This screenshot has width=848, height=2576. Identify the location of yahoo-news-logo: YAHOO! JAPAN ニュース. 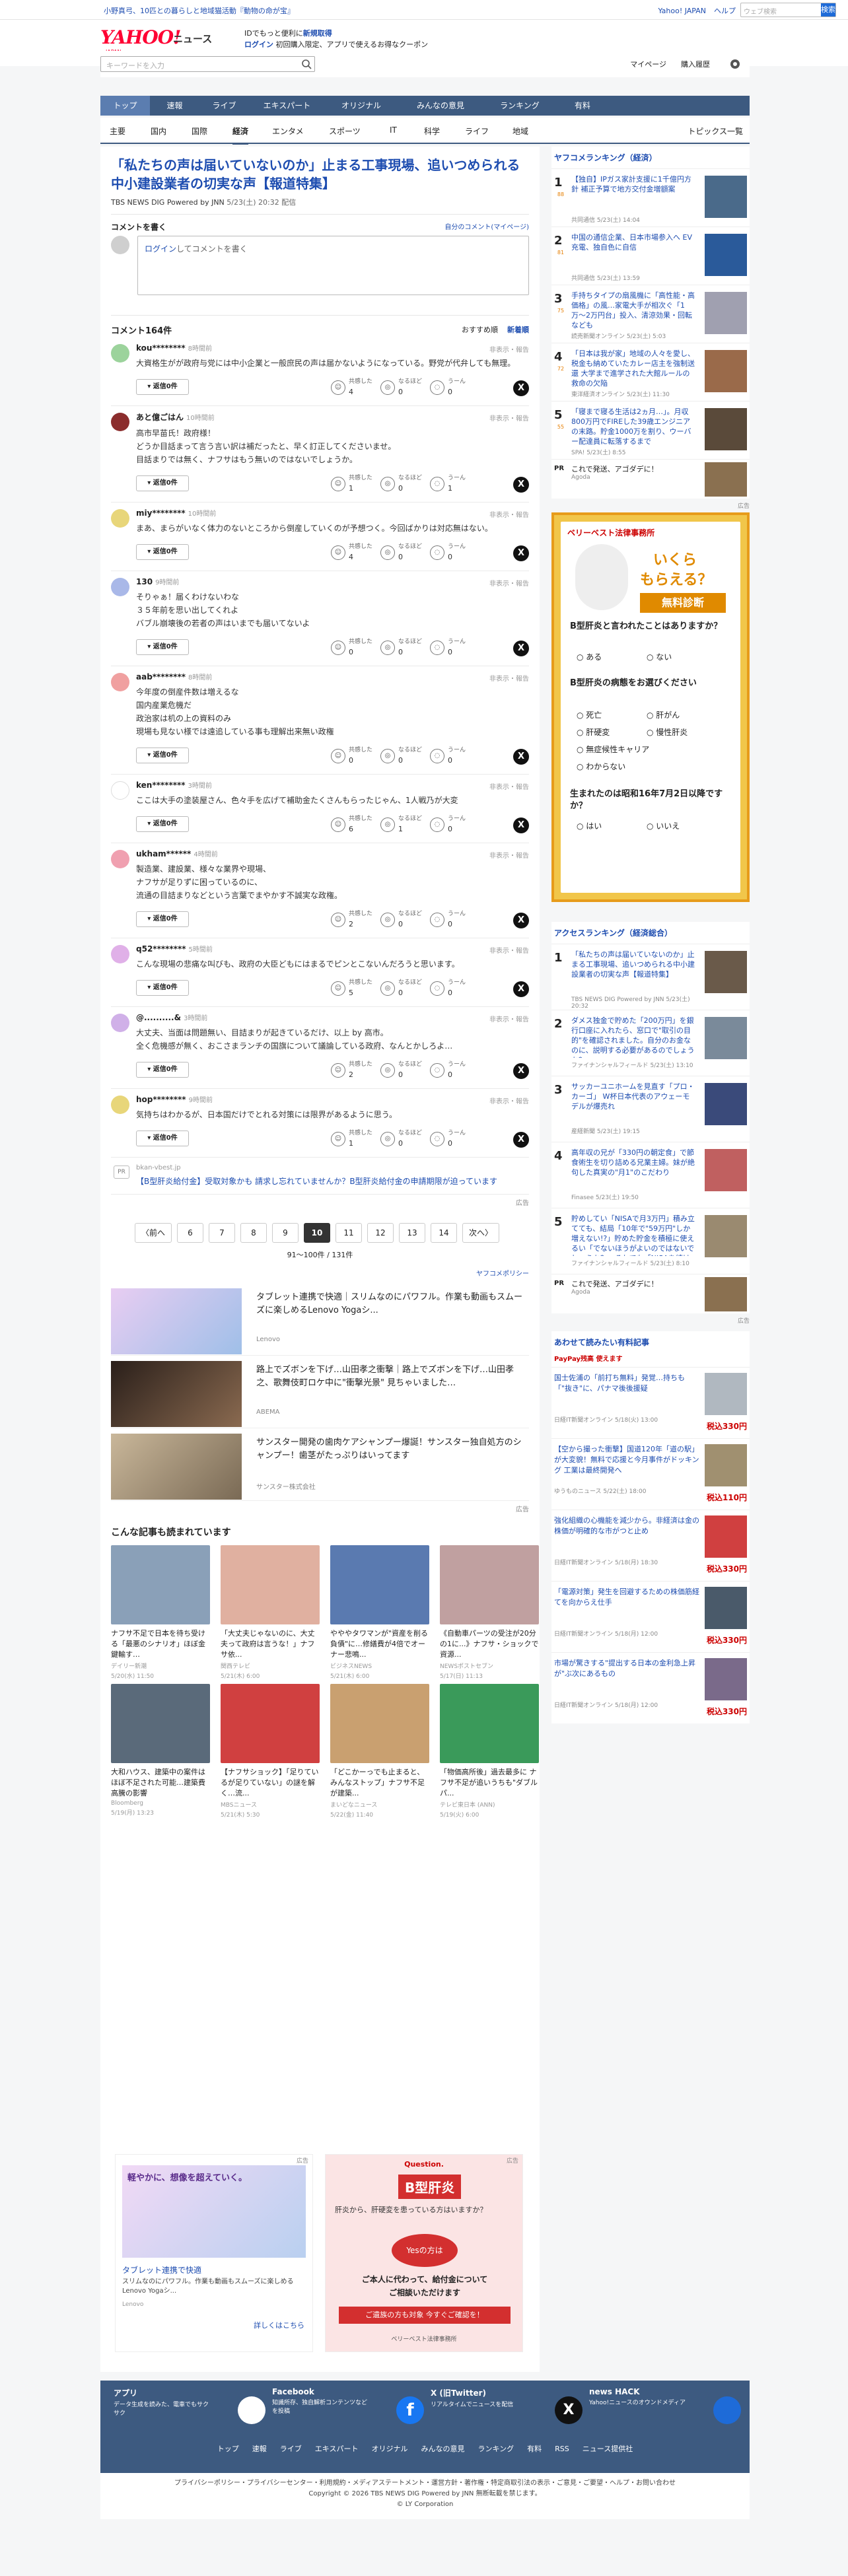
(156, 40).